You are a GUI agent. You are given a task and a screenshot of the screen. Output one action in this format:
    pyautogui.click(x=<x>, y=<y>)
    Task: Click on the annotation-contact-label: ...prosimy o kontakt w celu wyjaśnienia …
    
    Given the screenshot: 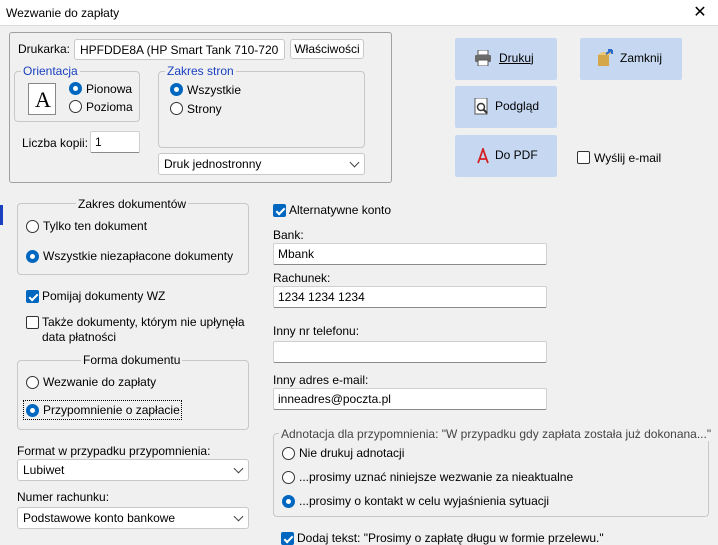 What is the action you would take?
    pyautogui.click(x=424, y=501)
    